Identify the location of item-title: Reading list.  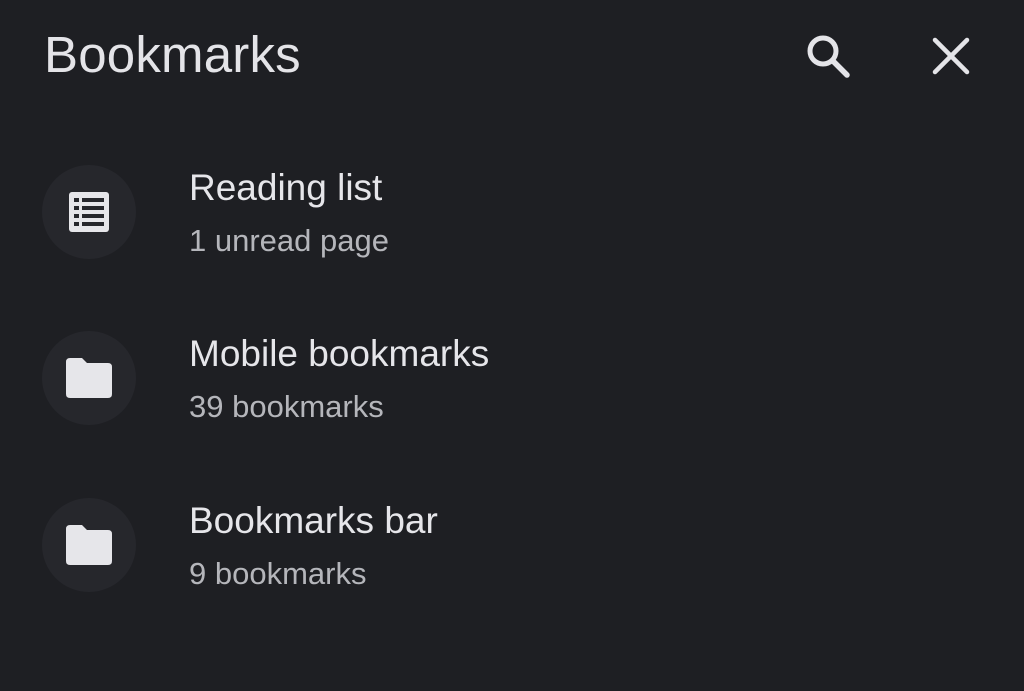
(286, 187).